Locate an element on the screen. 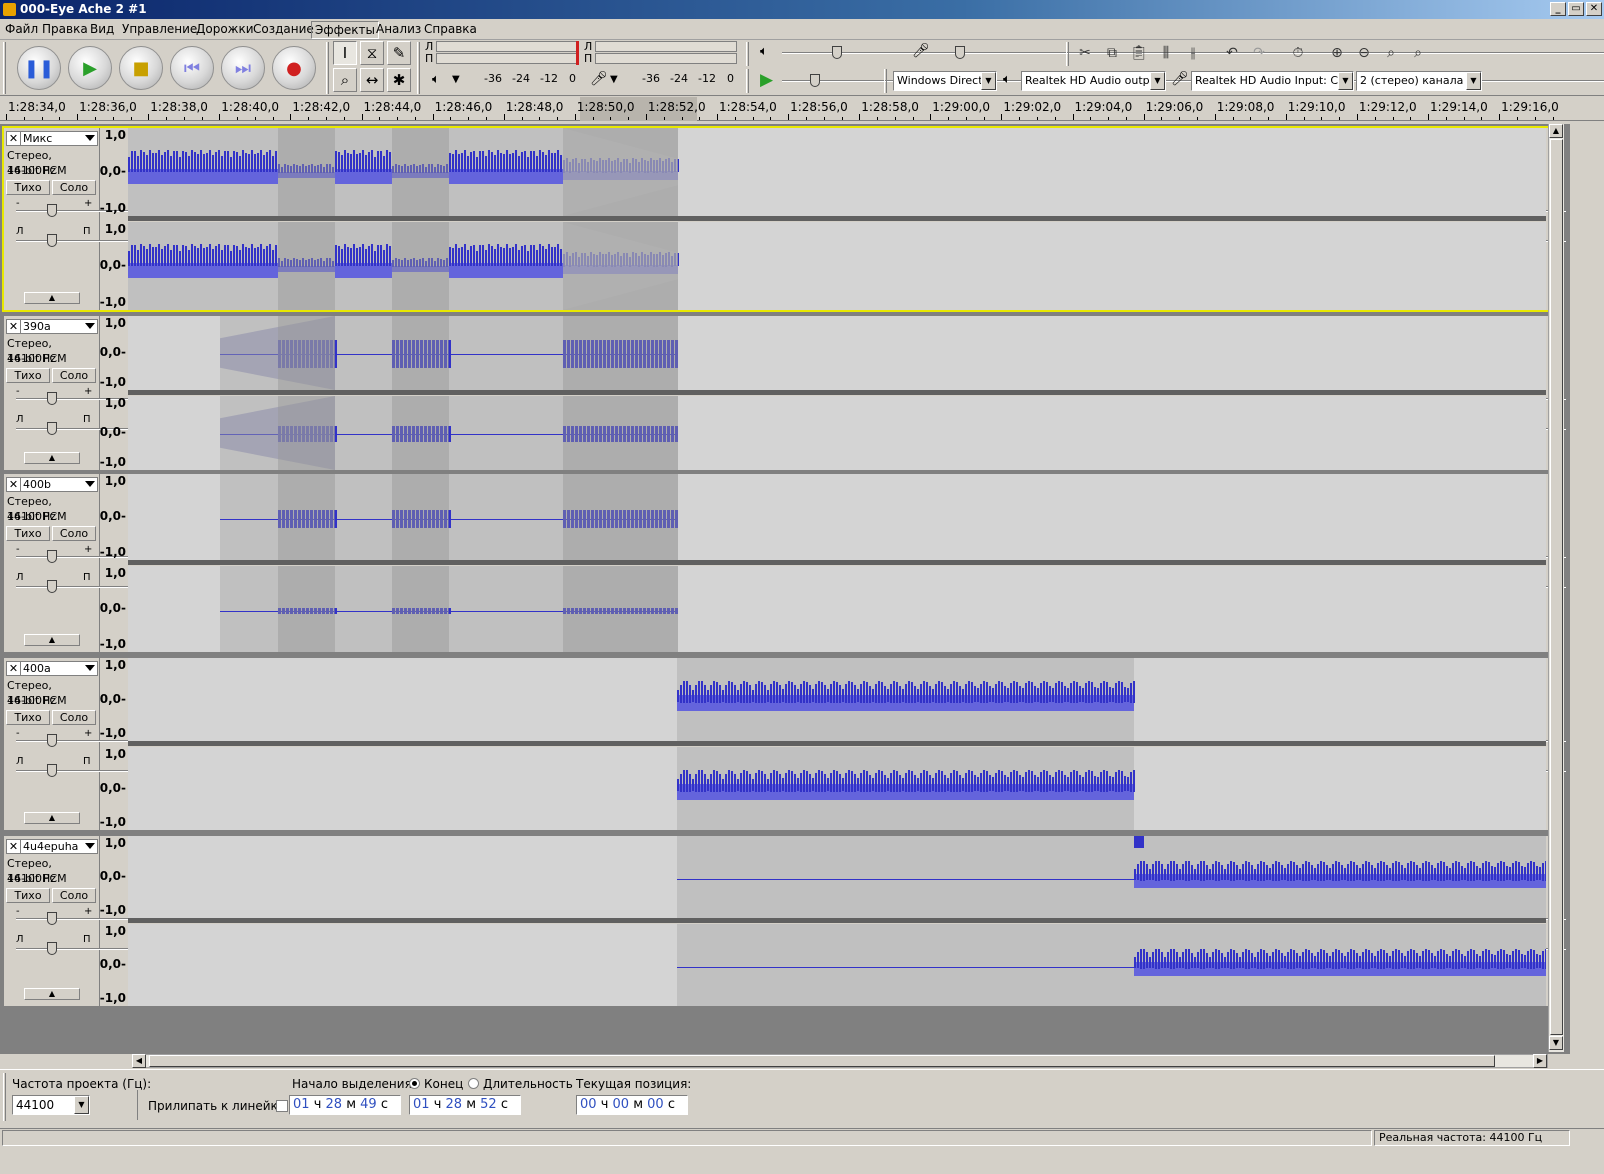 Image resolution: width=1604 pixels, height=1174 pixels. zoom-tool: ⌕ is located at coordinates (345, 80).